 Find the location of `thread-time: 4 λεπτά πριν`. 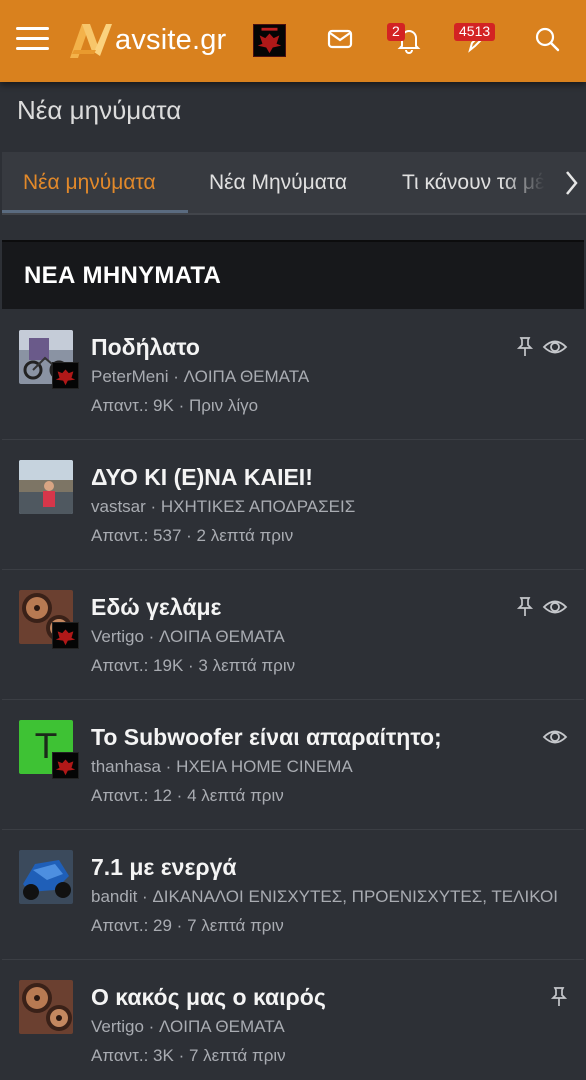

thread-time: 4 λεπτά πριν is located at coordinates (235, 795).